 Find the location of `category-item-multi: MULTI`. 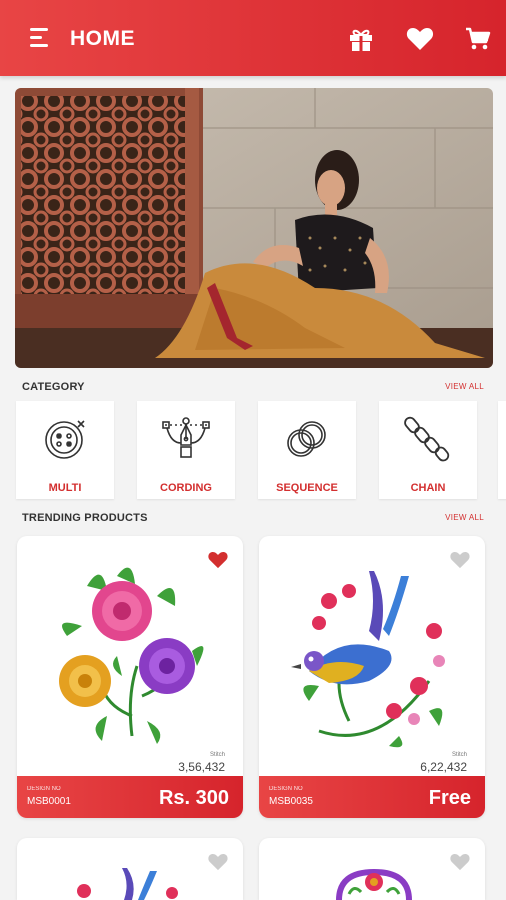

category-item-multi: MULTI is located at coordinates (65, 450).